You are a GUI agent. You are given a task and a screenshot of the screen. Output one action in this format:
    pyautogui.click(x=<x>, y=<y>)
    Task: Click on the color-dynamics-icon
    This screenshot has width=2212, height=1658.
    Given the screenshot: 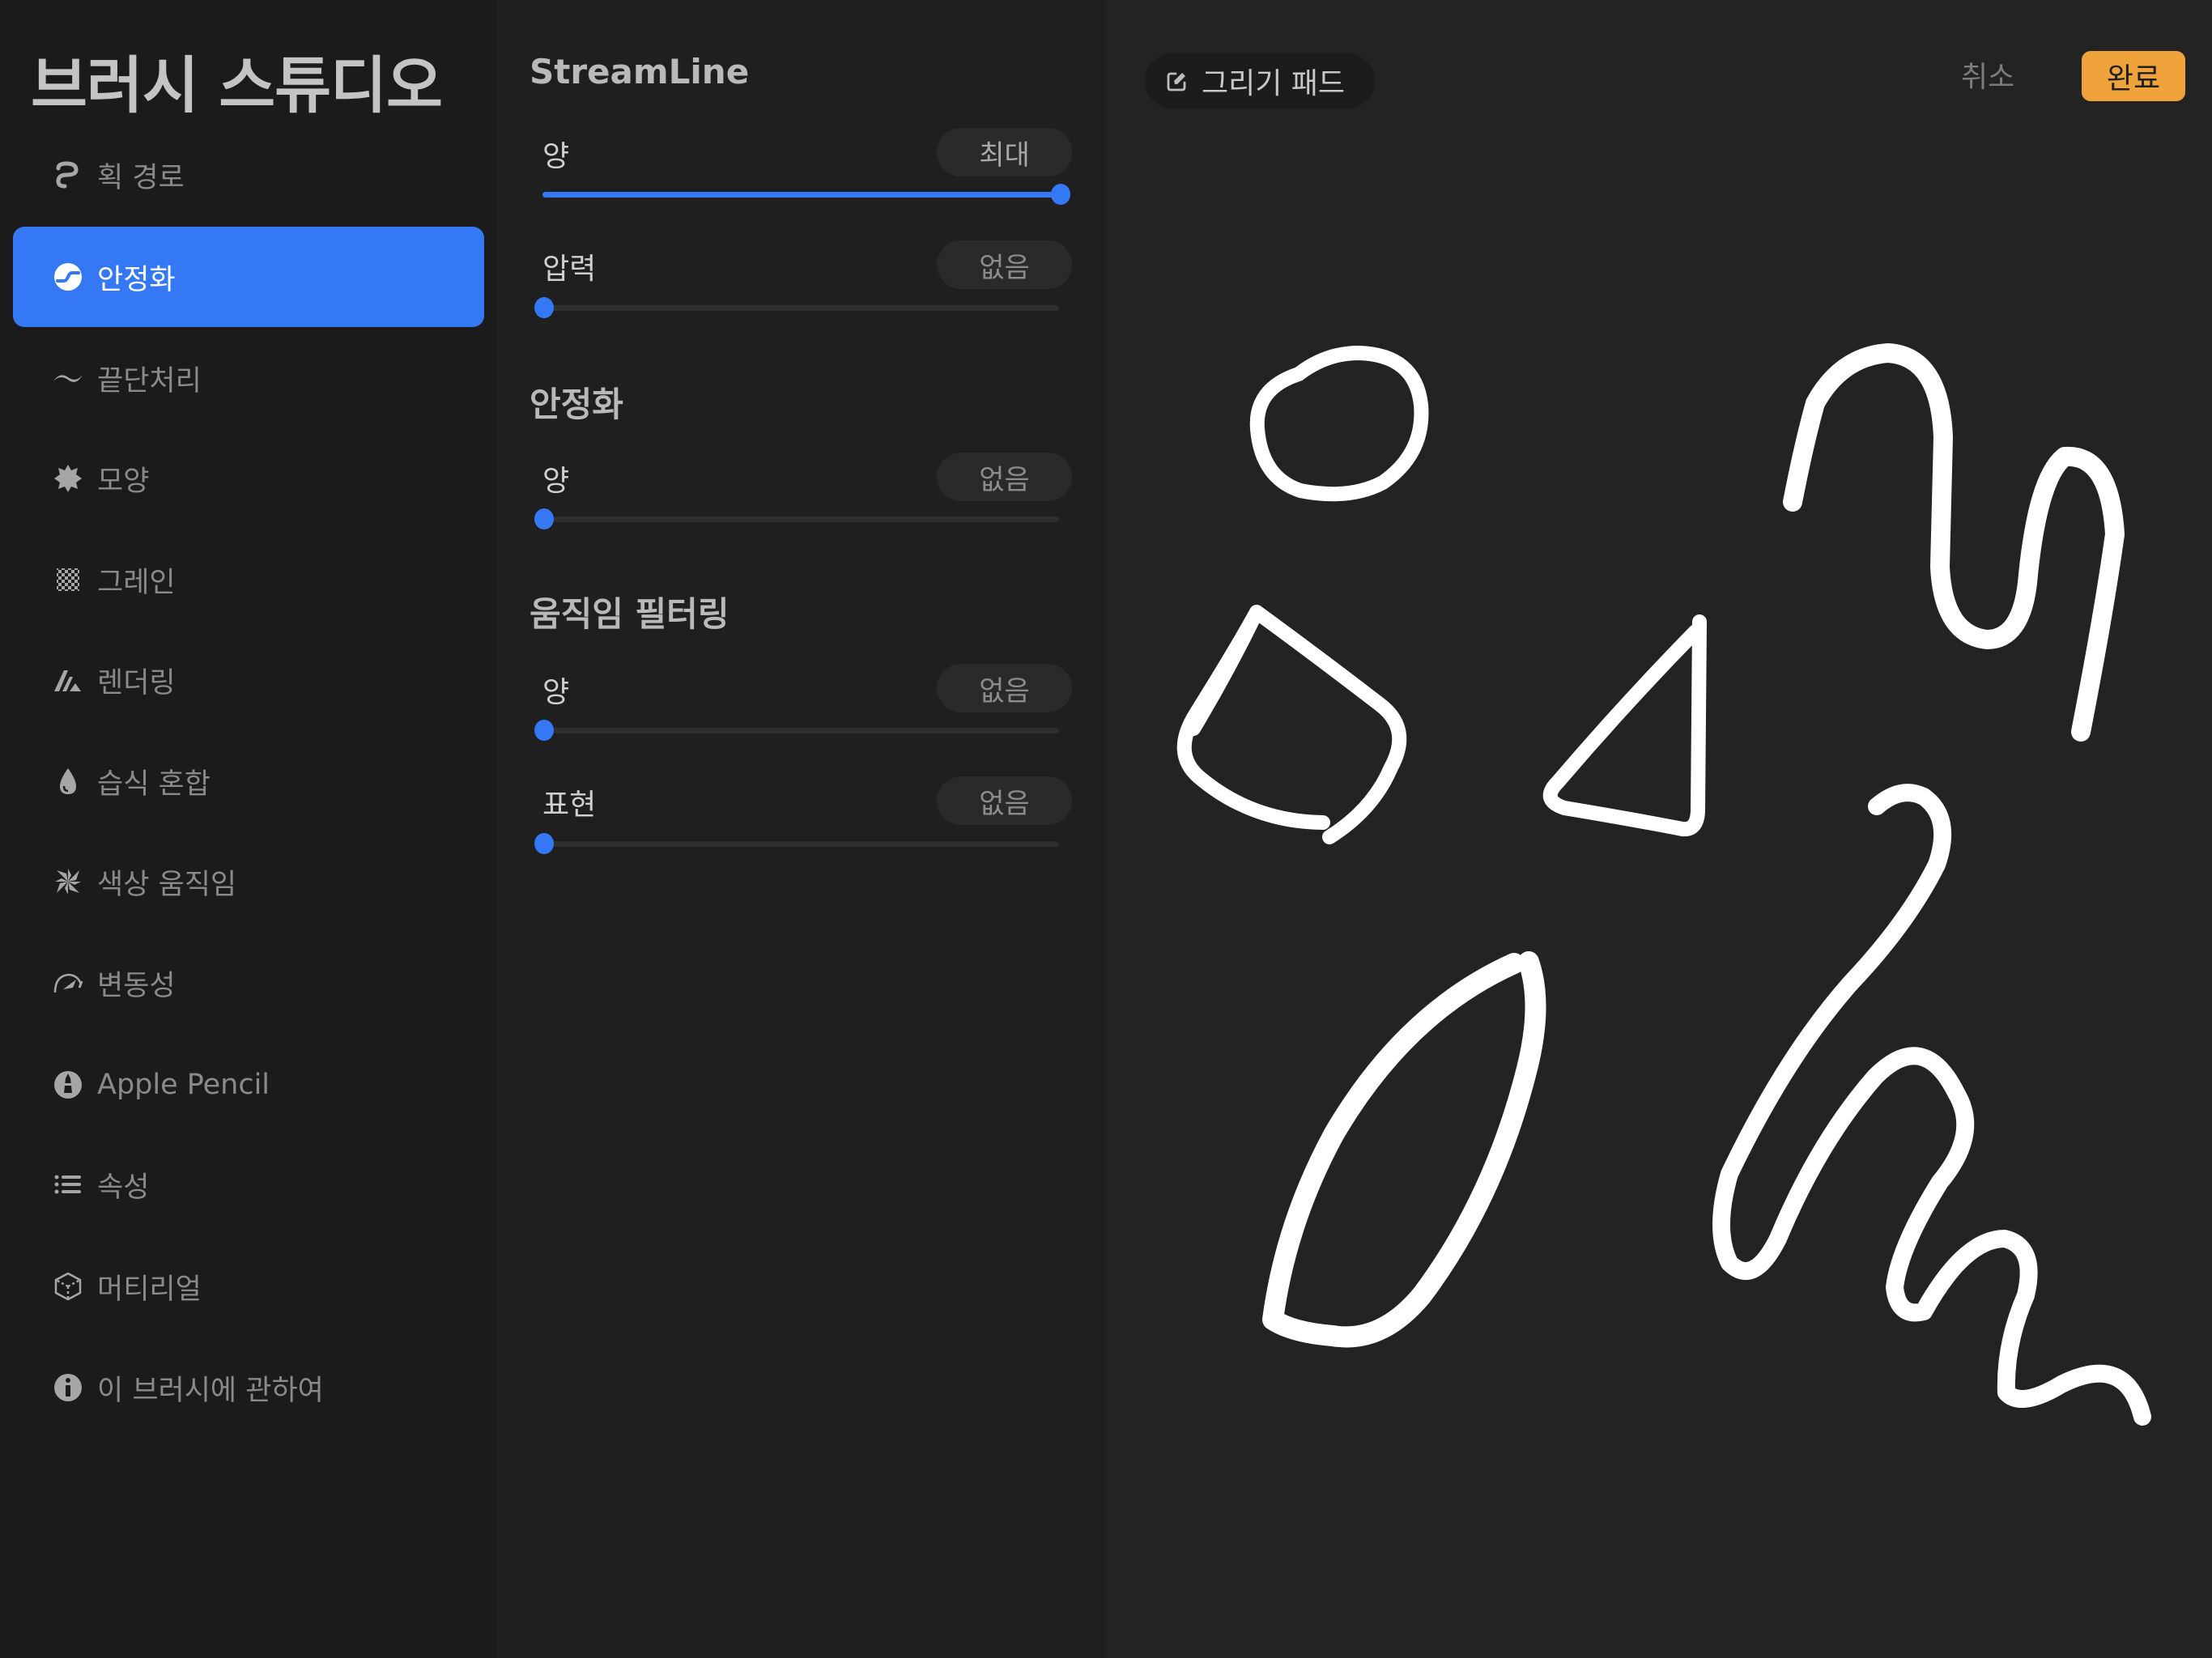 What is the action you would take?
    pyautogui.click(x=68, y=881)
    